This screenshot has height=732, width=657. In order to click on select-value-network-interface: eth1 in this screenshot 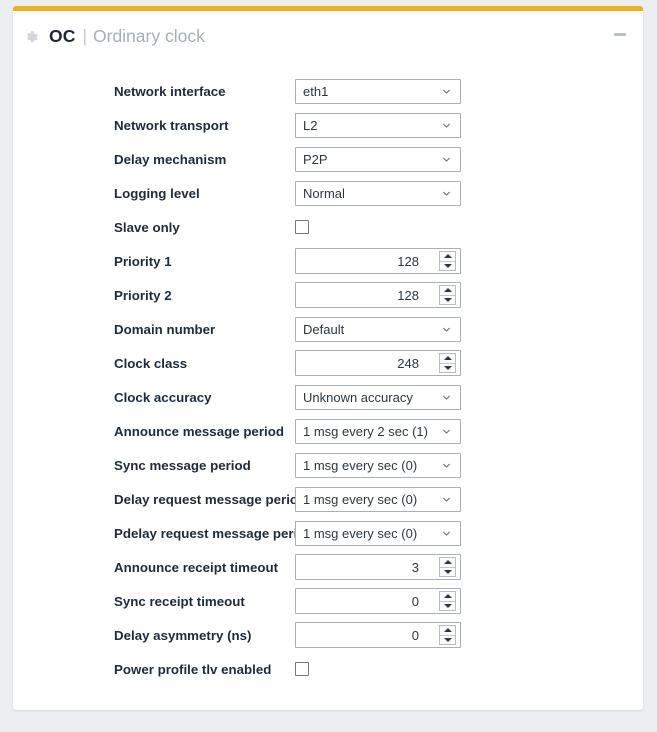, I will do `click(316, 91)`.